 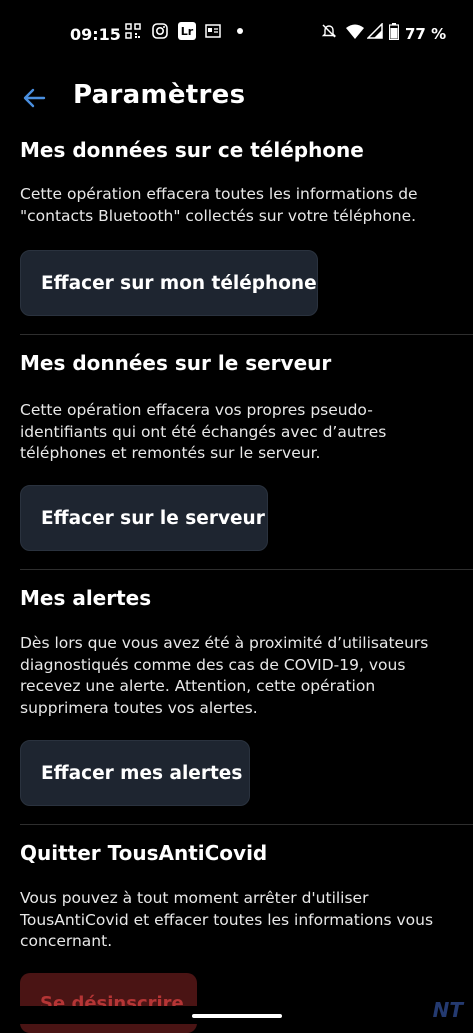 I want to click on arrow-left-icon, so click(x=34, y=98).